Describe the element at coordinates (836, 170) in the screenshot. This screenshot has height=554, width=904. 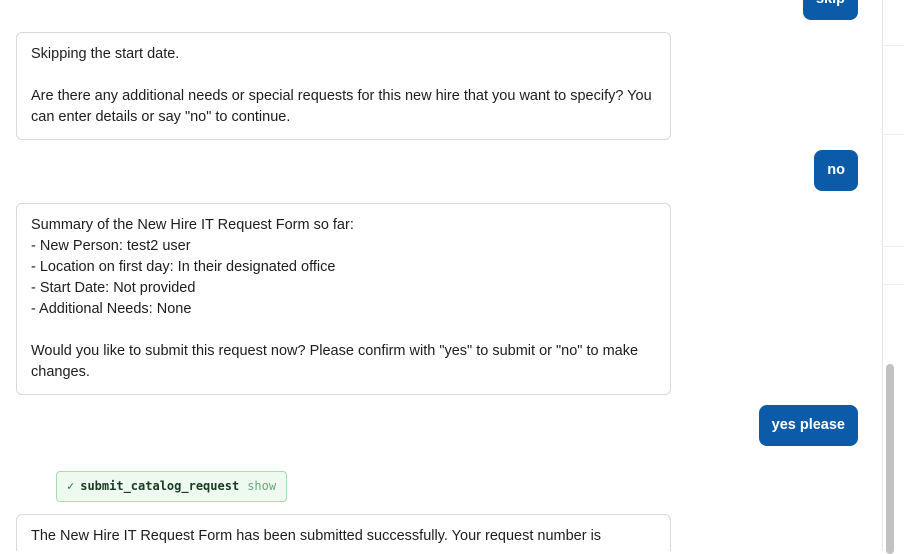
I see `user-message-no: no` at that location.